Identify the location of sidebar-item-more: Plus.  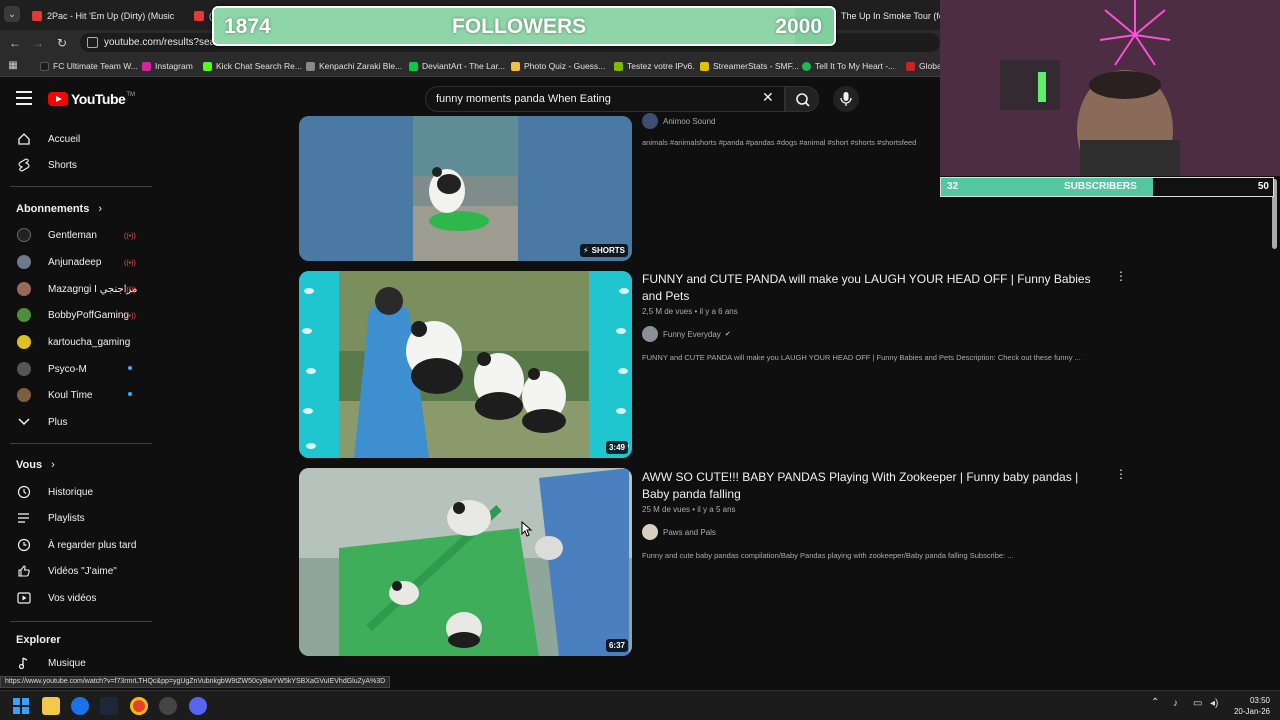
(77, 422).